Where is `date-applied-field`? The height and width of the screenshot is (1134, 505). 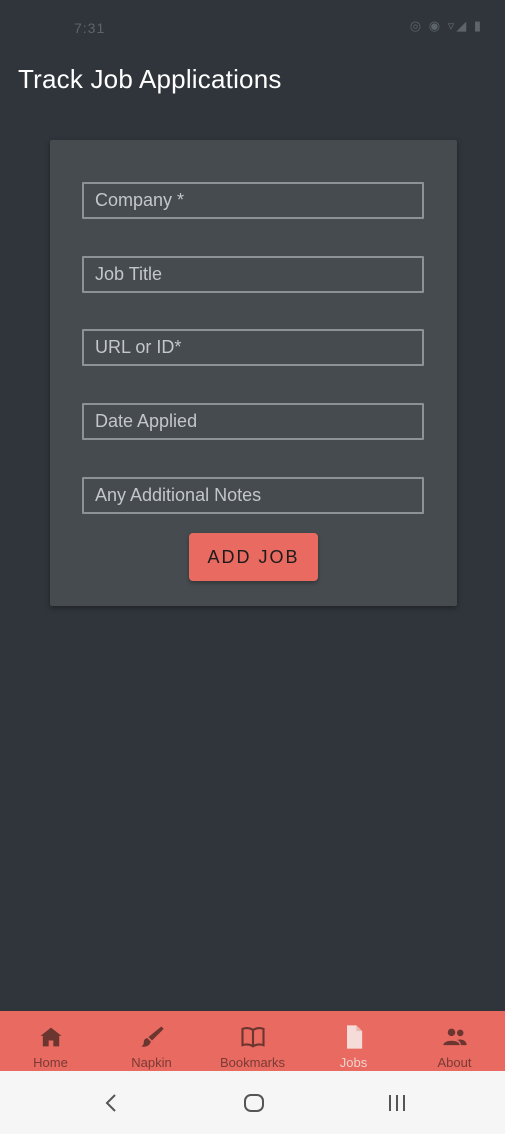 date-applied-field is located at coordinates (253, 421).